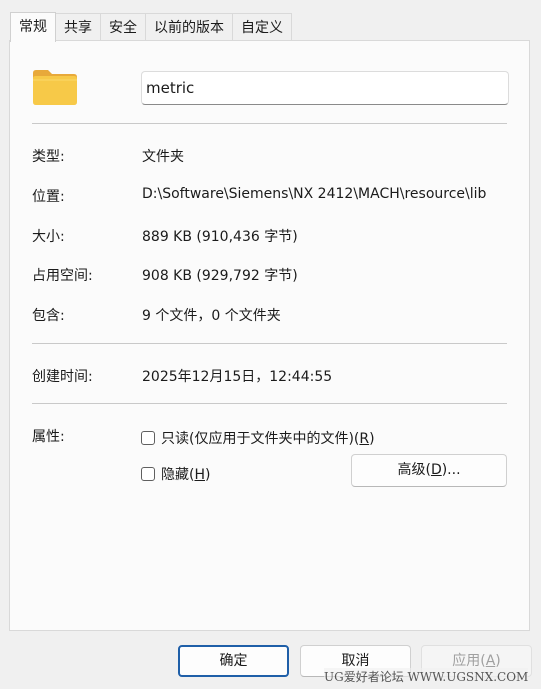 The height and width of the screenshot is (689, 541). Describe the element at coordinates (55, 87) in the screenshot. I see `folder-icon` at that location.